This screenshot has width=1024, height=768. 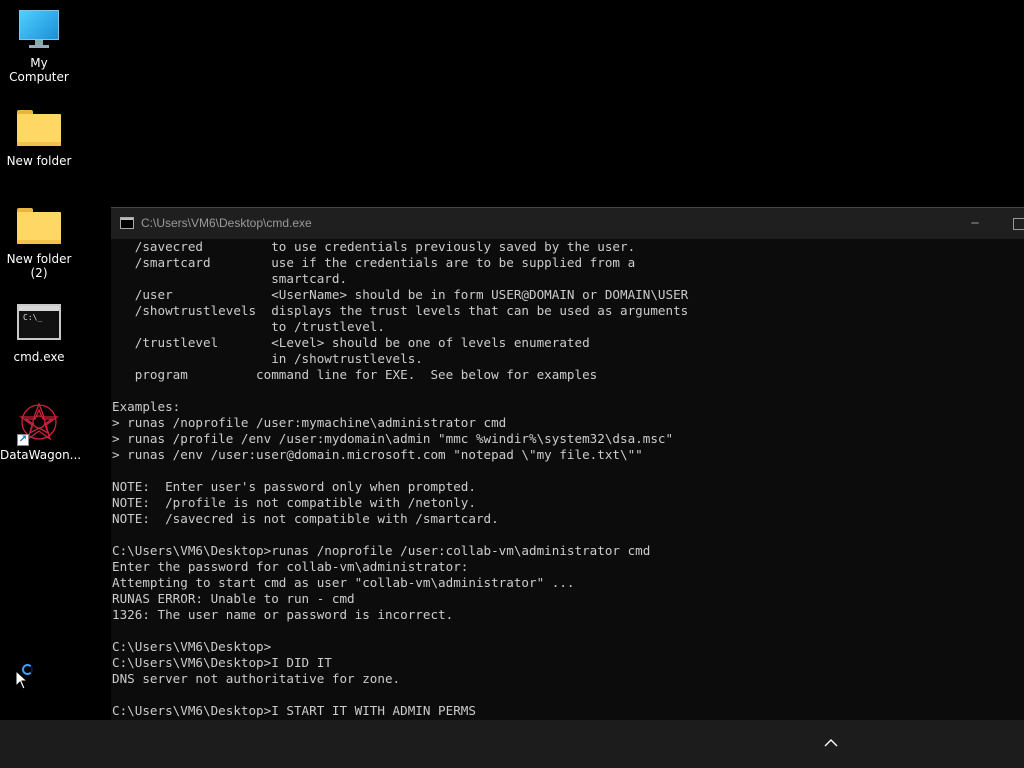 I want to click on desktop-icon-new-folder-2: New folder (2), so click(x=39, y=243).